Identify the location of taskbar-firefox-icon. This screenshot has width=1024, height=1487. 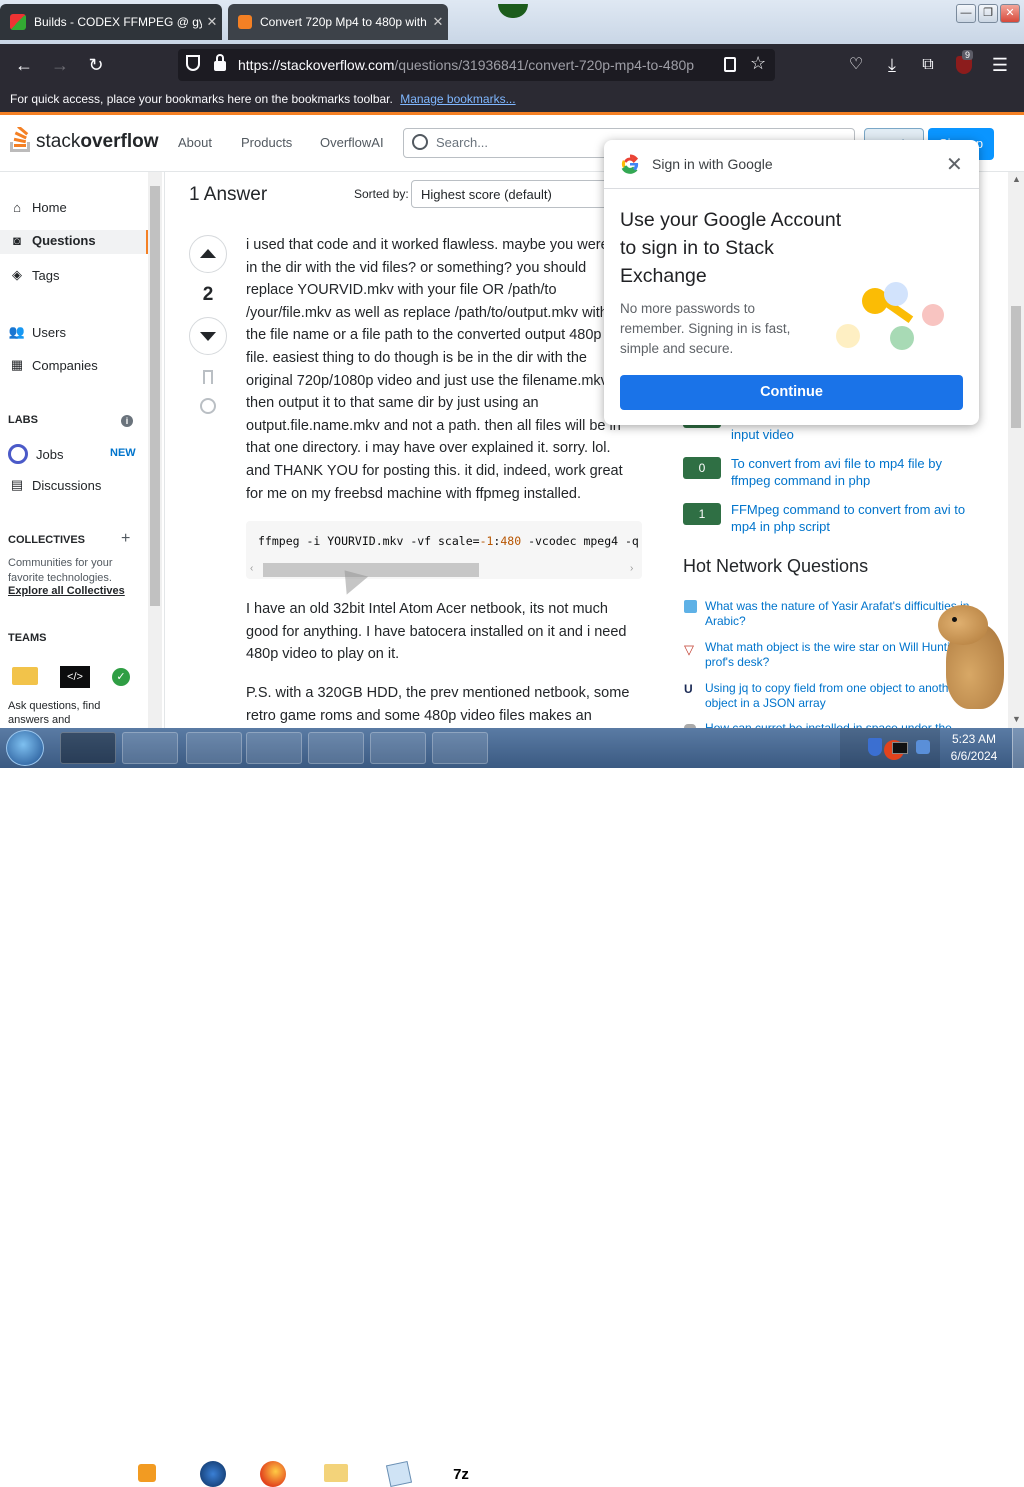
(274, 748).